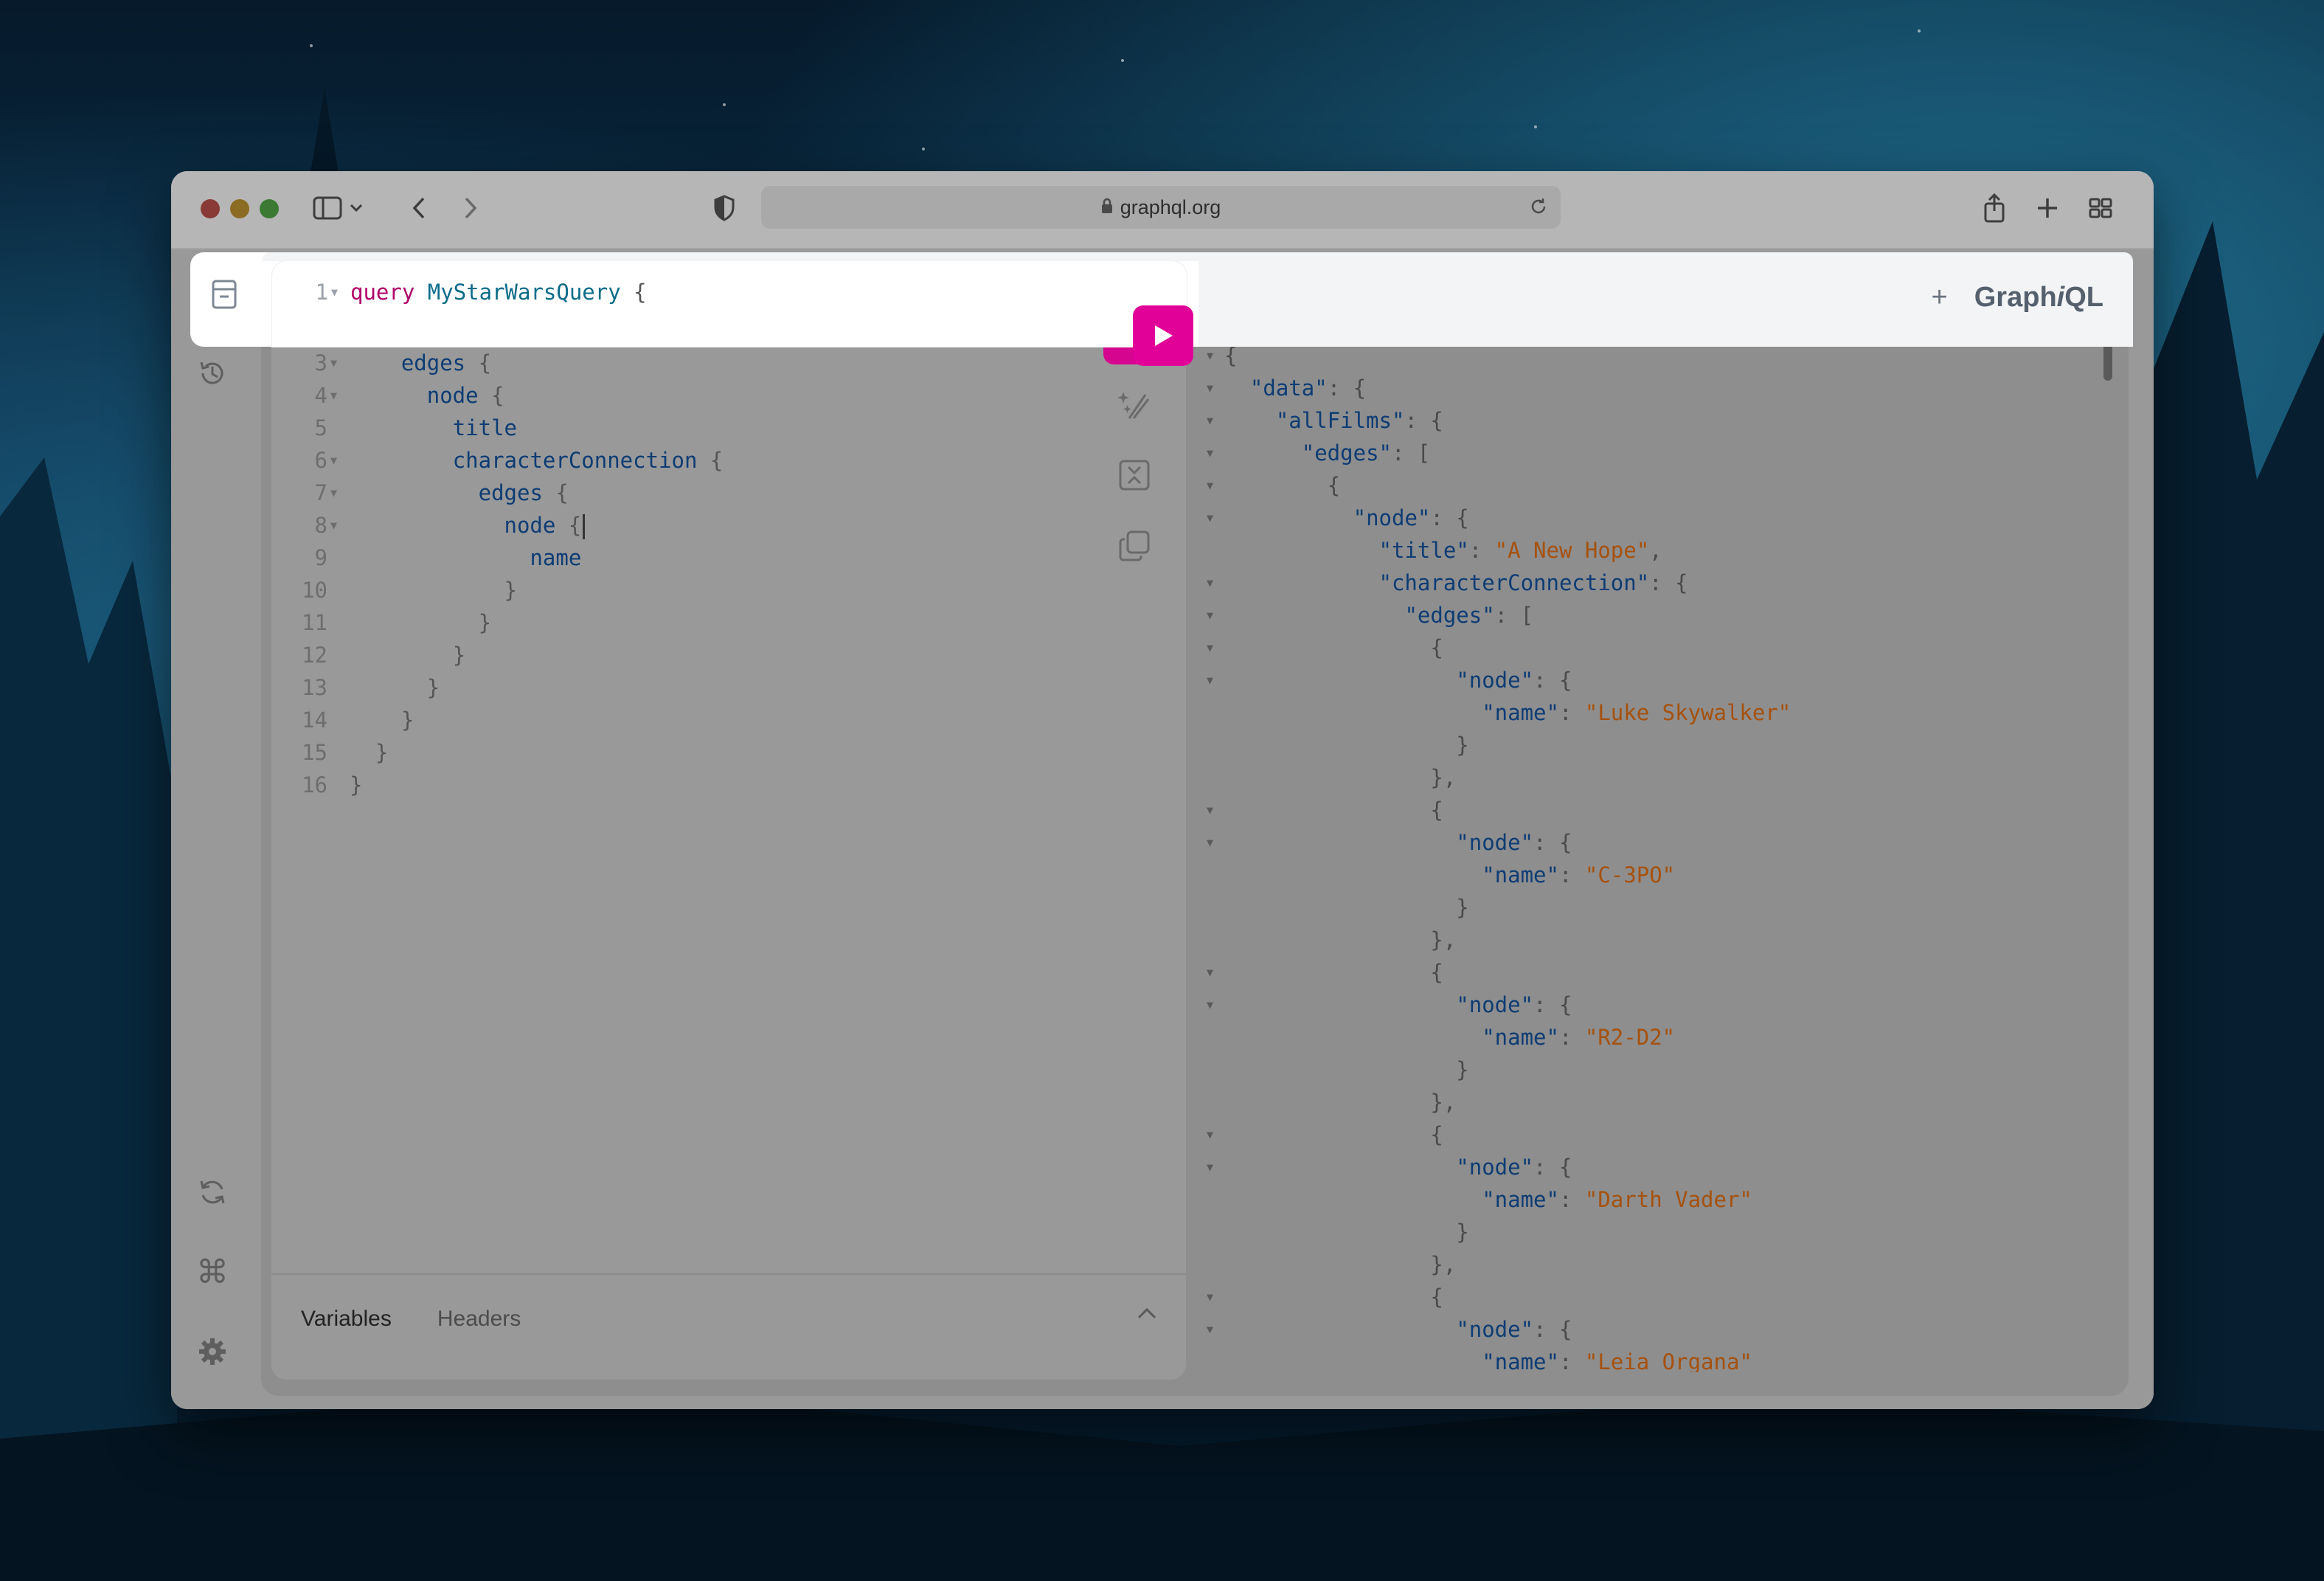  What do you see at coordinates (1134, 546) in the screenshot?
I see `copy-query-icon` at bounding box center [1134, 546].